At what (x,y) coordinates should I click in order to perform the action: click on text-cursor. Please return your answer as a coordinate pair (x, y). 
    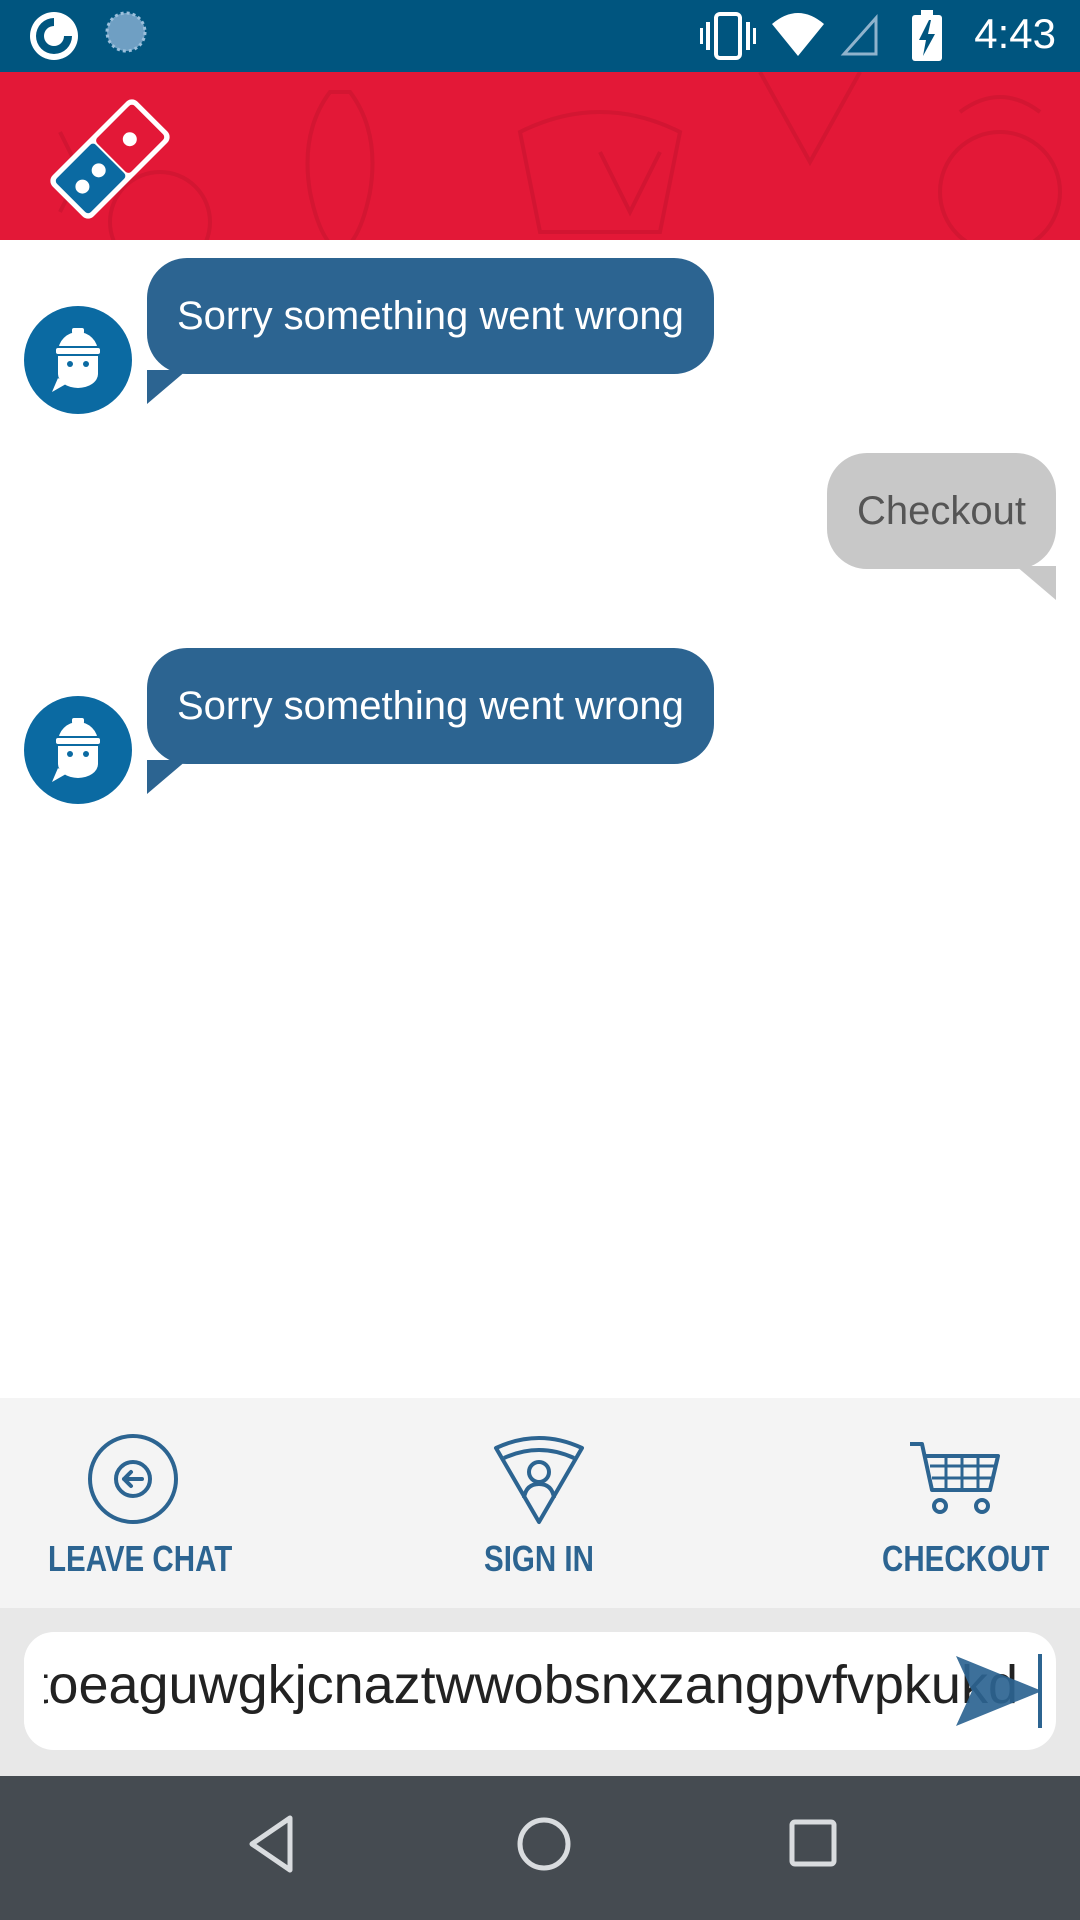
    Looking at the image, I should click on (1040, 1691).